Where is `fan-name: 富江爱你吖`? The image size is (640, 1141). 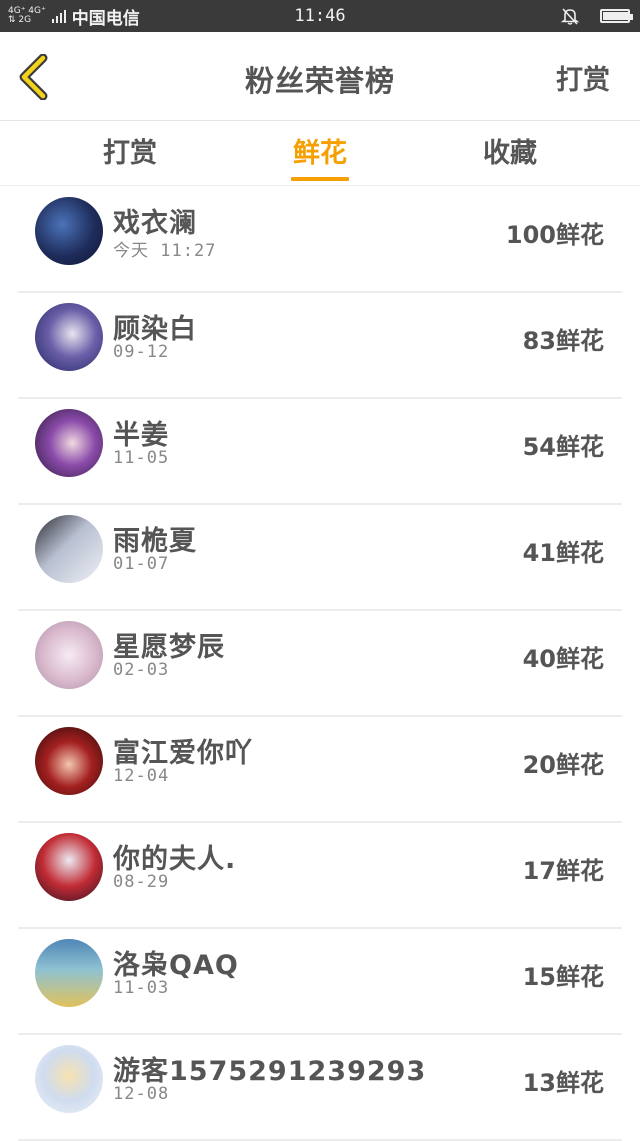
fan-name: 富江爱你吖 is located at coordinates (183, 753).